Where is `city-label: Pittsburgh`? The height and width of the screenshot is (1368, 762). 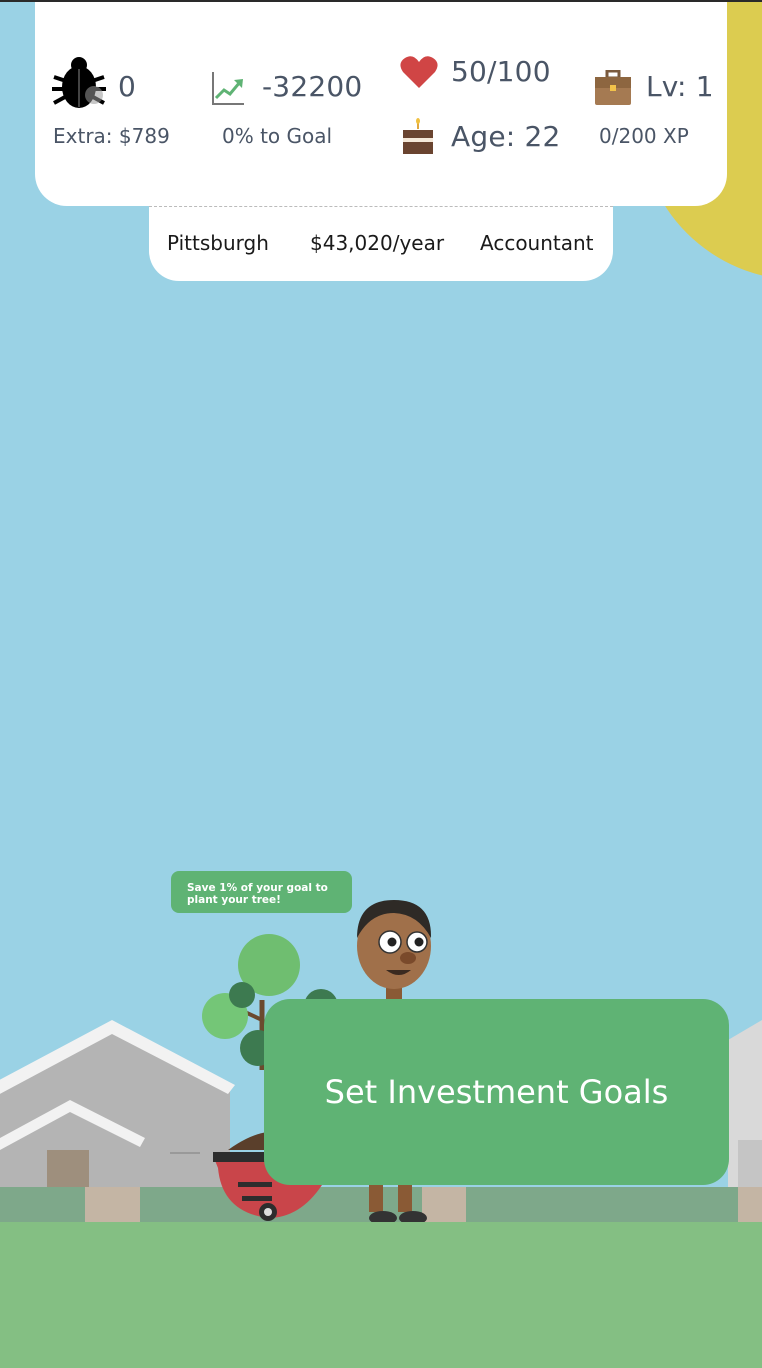 city-label: Pittsburgh is located at coordinates (218, 243).